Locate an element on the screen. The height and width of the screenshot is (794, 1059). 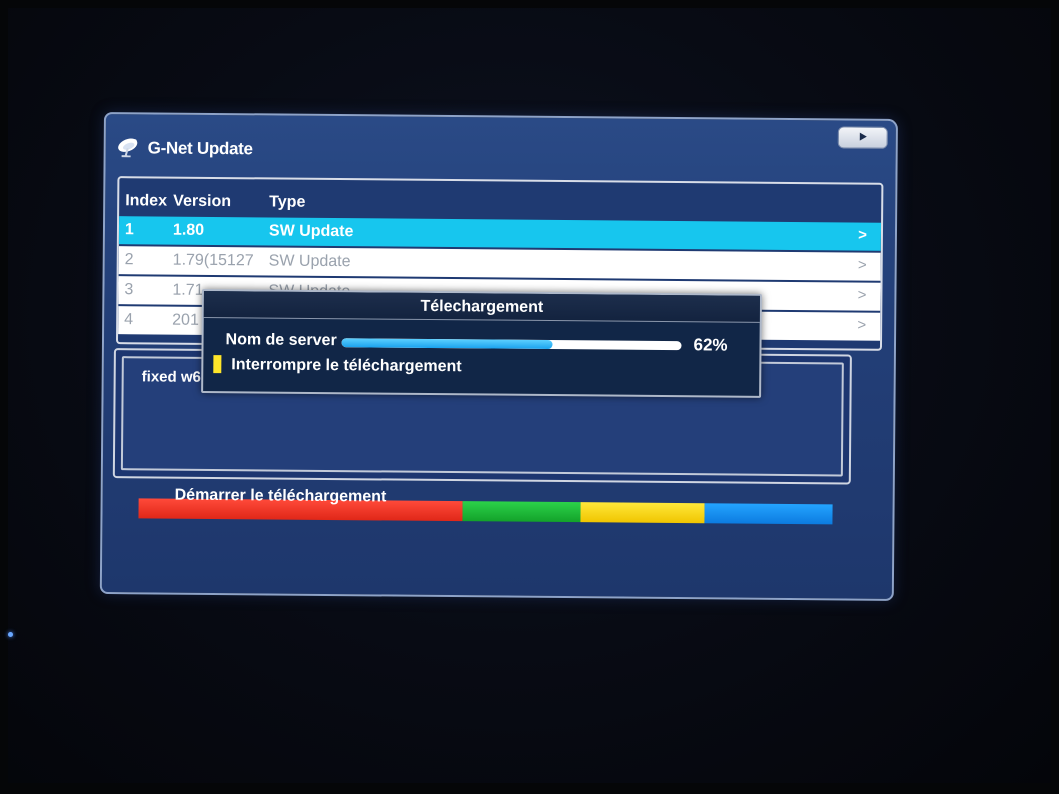
yellow-key-indicator is located at coordinates (217, 364).